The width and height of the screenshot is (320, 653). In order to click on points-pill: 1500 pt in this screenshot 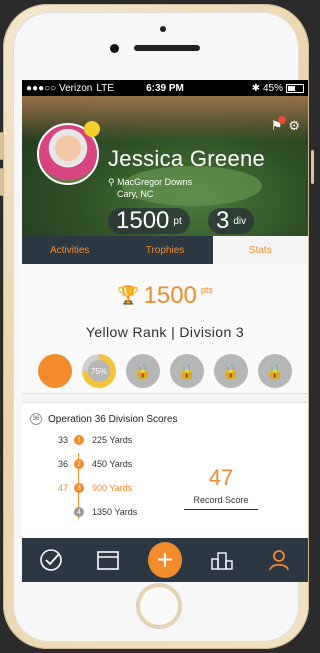, I will do `click(149, 220)`.